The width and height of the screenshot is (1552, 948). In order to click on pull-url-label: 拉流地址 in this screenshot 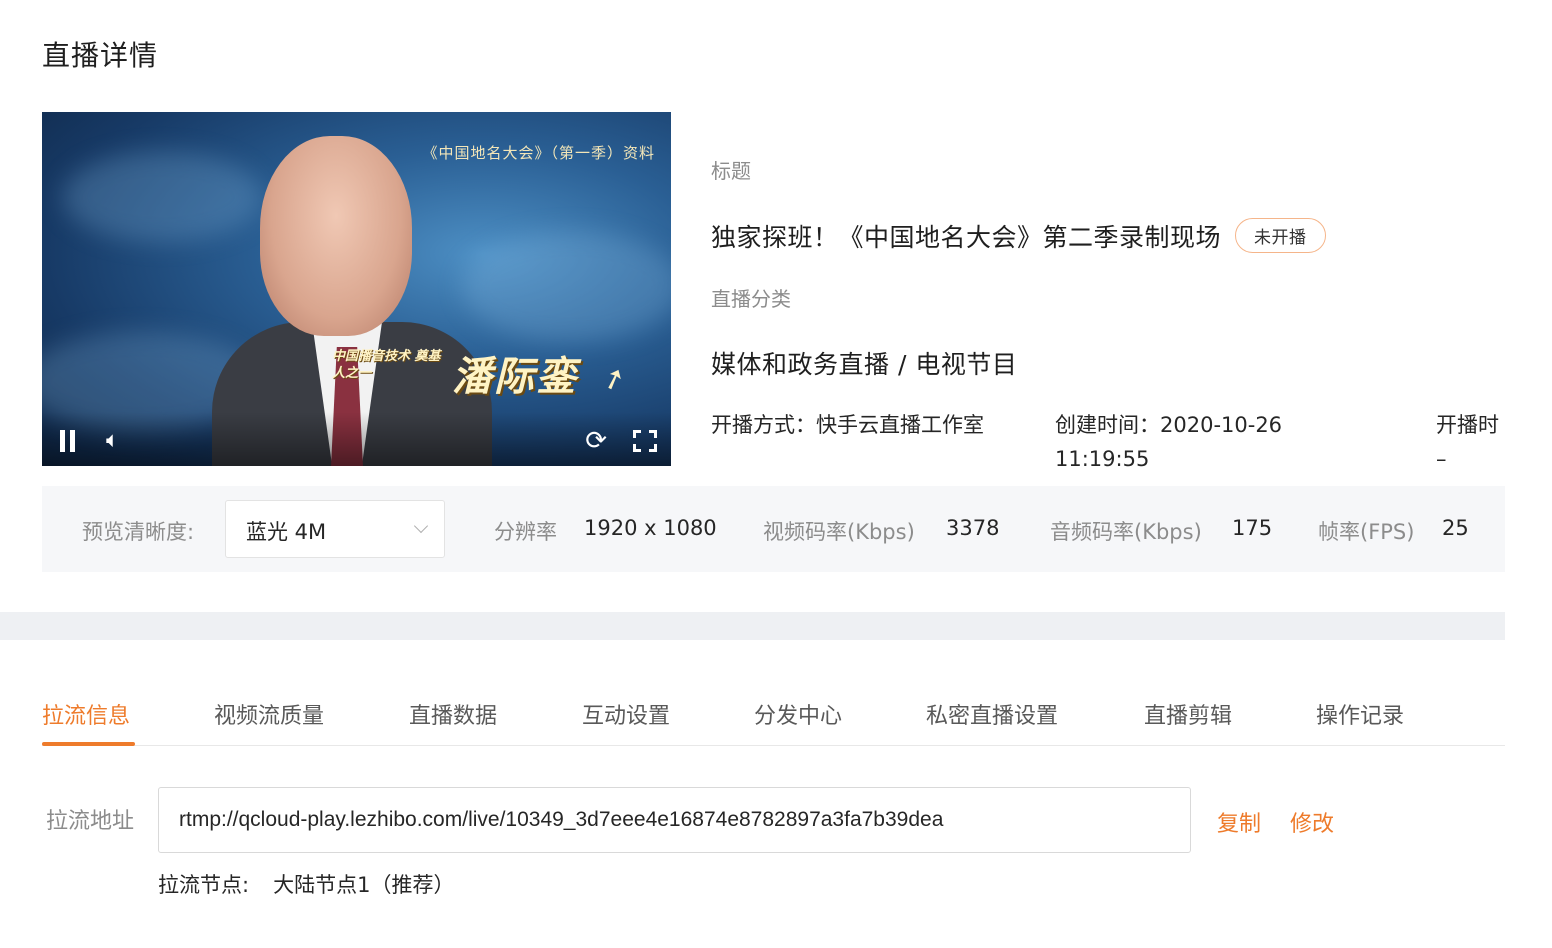, I will do `click(90, 821)`.